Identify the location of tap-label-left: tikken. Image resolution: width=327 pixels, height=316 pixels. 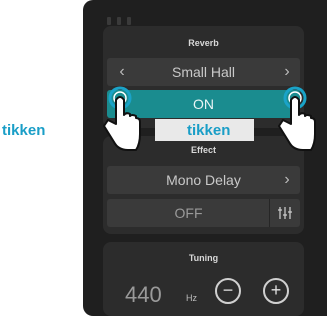
(24, 130).